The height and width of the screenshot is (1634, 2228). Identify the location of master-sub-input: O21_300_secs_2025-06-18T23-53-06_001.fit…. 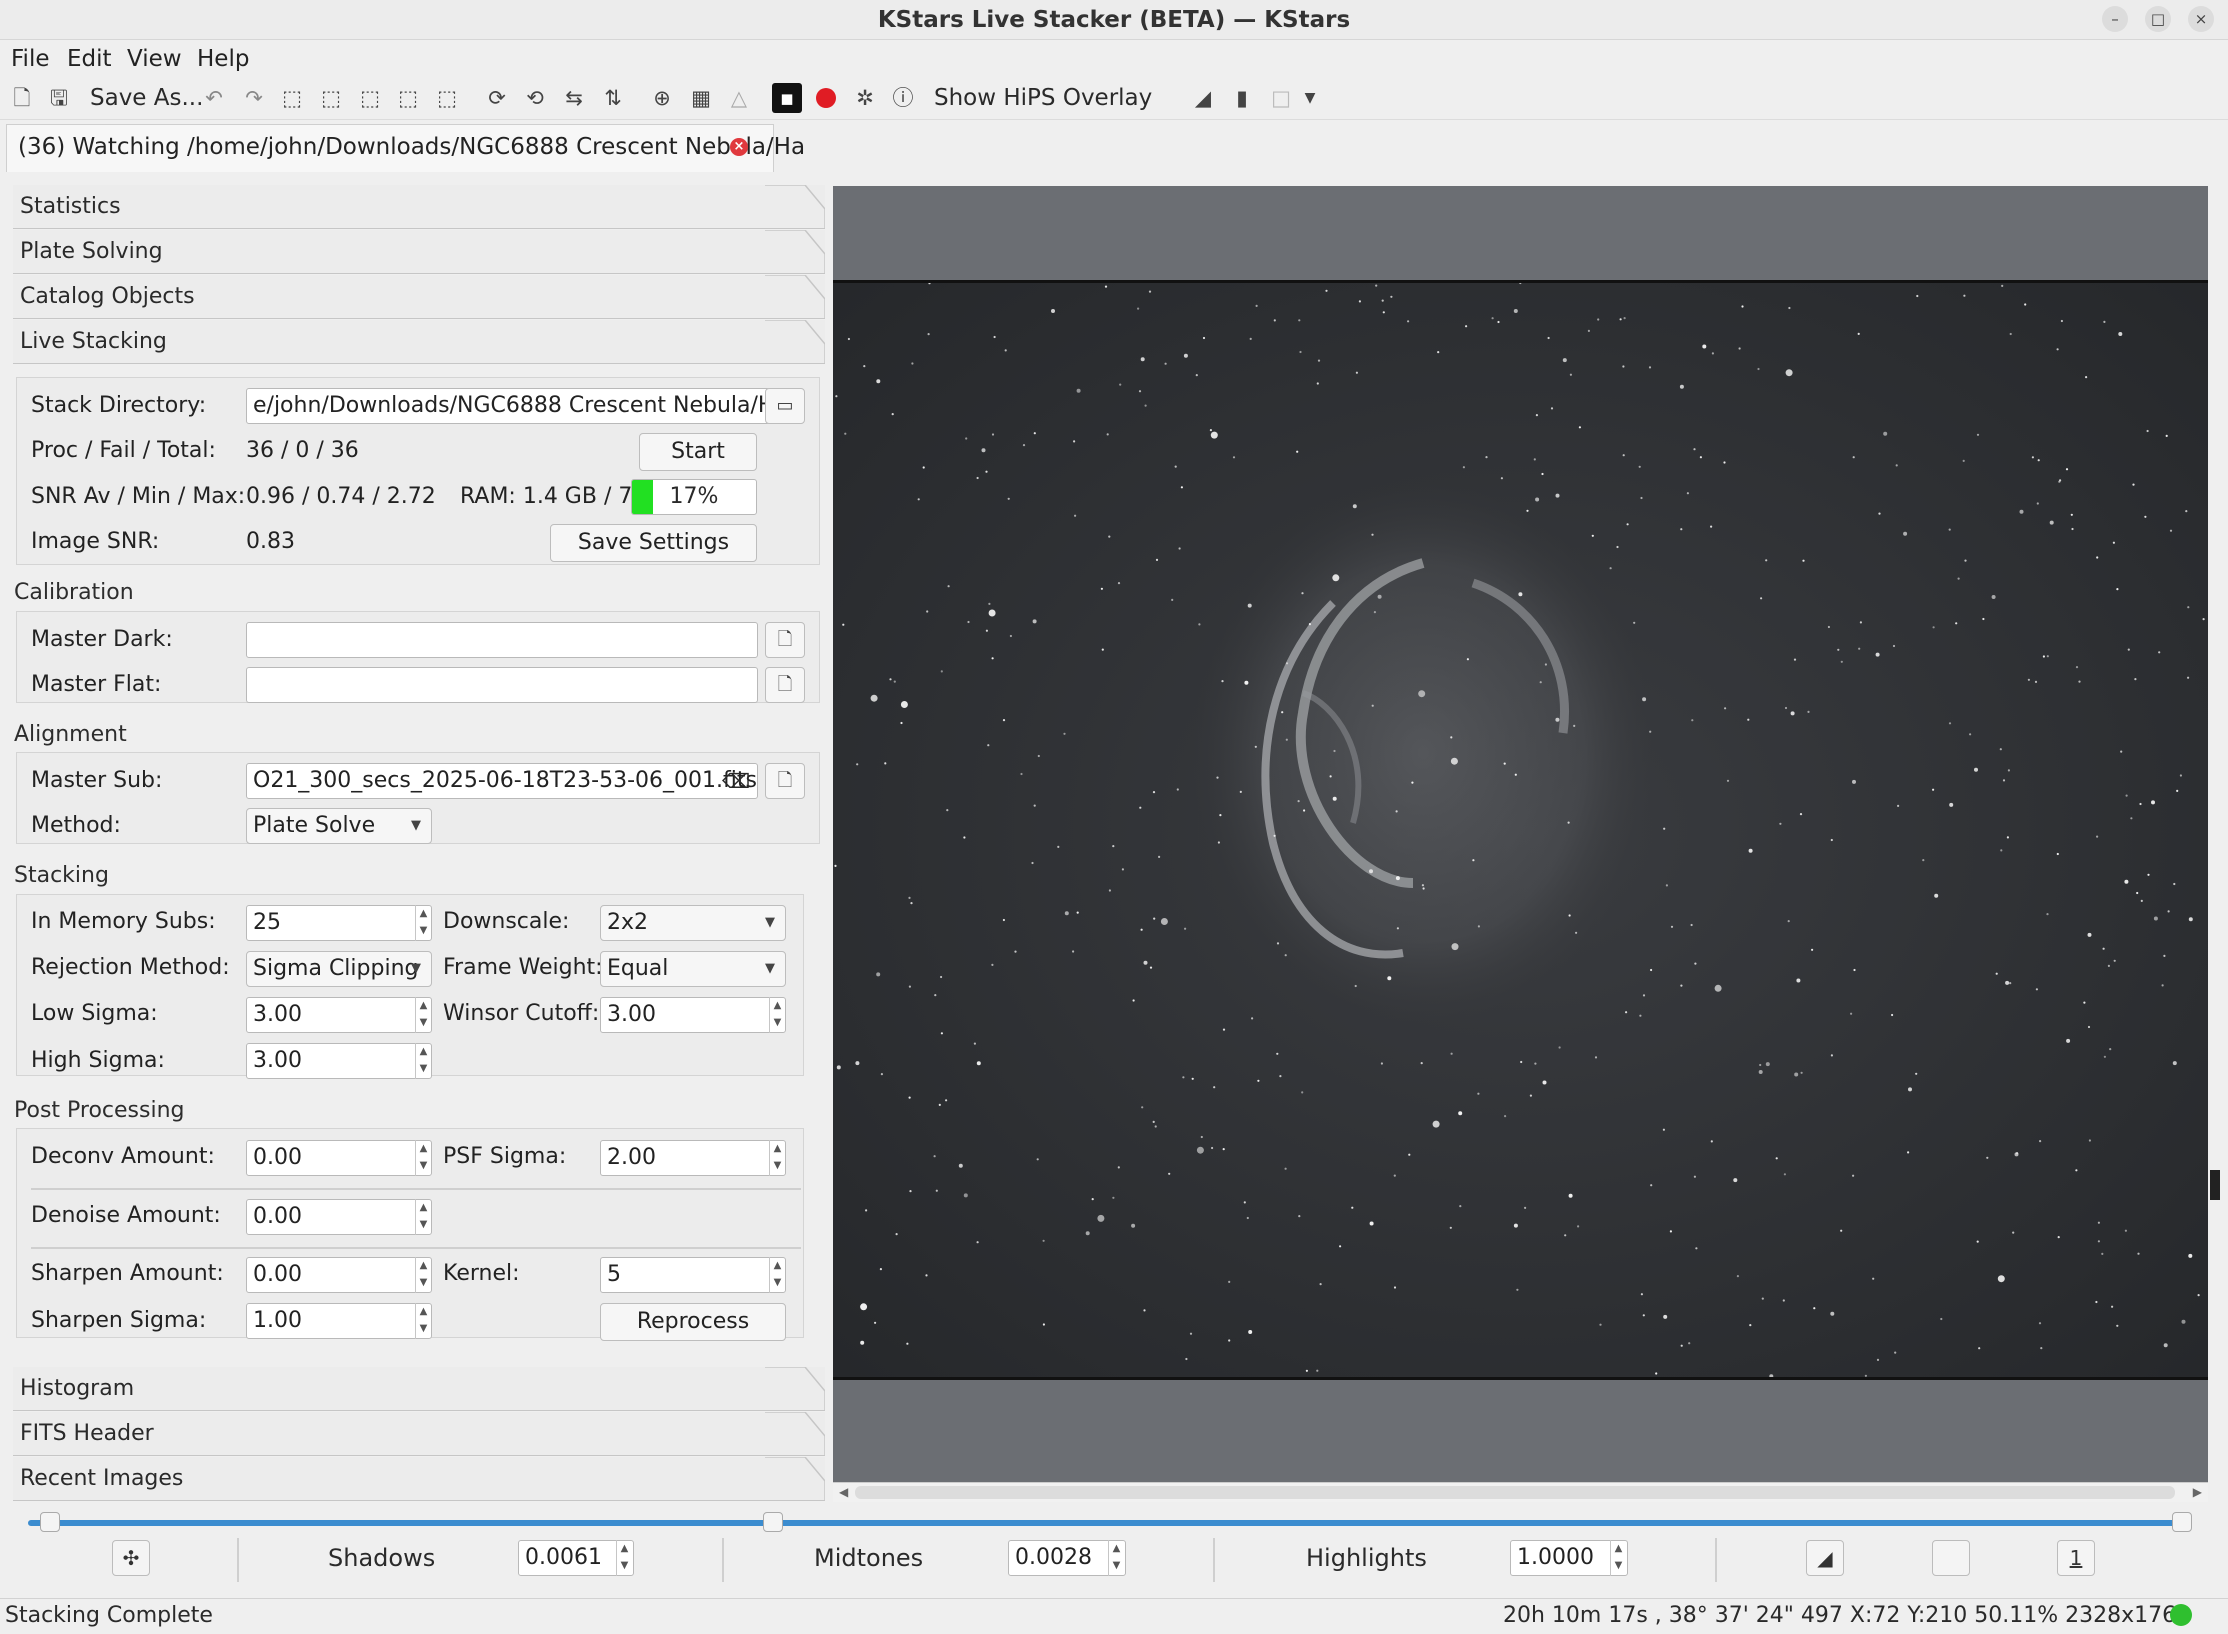
(502, 781).